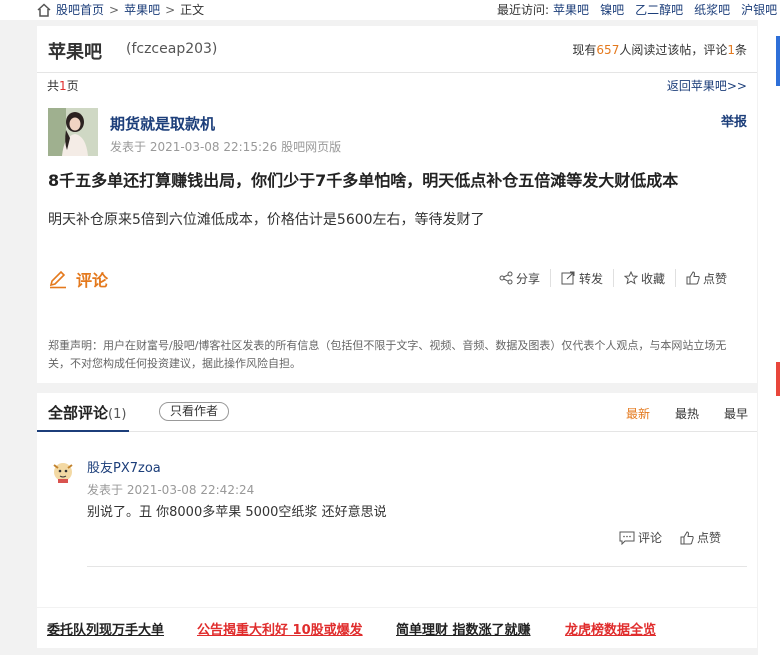  Describe the element at coordinates (44, 9) in the screenshot. I see `home-icon` at that location.